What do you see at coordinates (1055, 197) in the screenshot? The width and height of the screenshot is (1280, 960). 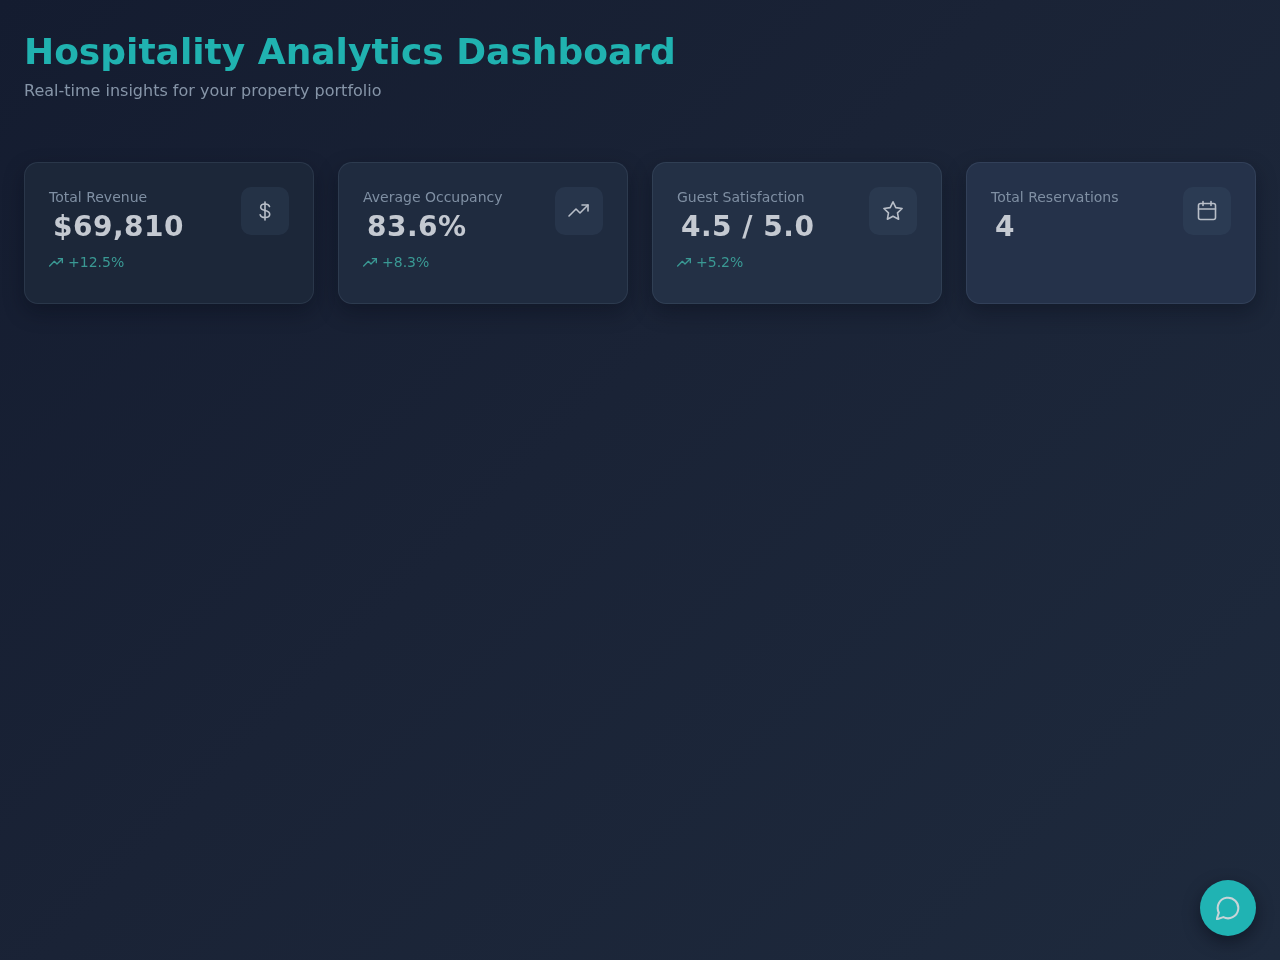 I see `stat-label: Total Reservations` at bounding box center [1055, 197].